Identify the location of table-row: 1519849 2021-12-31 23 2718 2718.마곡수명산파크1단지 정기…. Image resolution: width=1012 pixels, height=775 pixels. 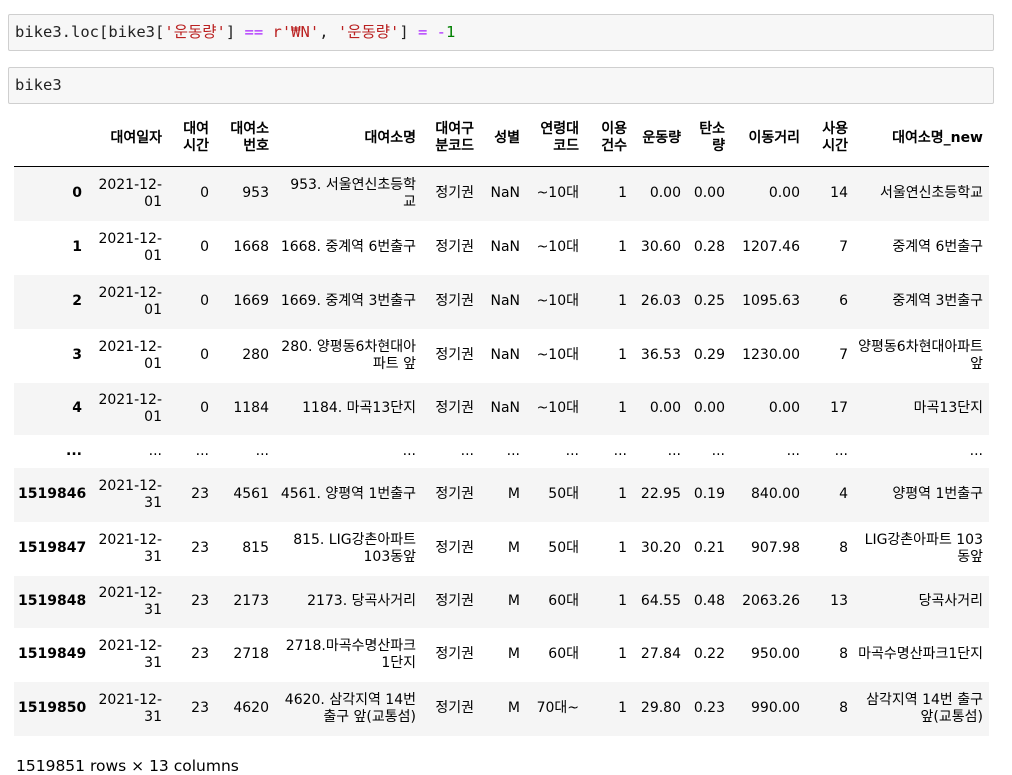
(501, 655).